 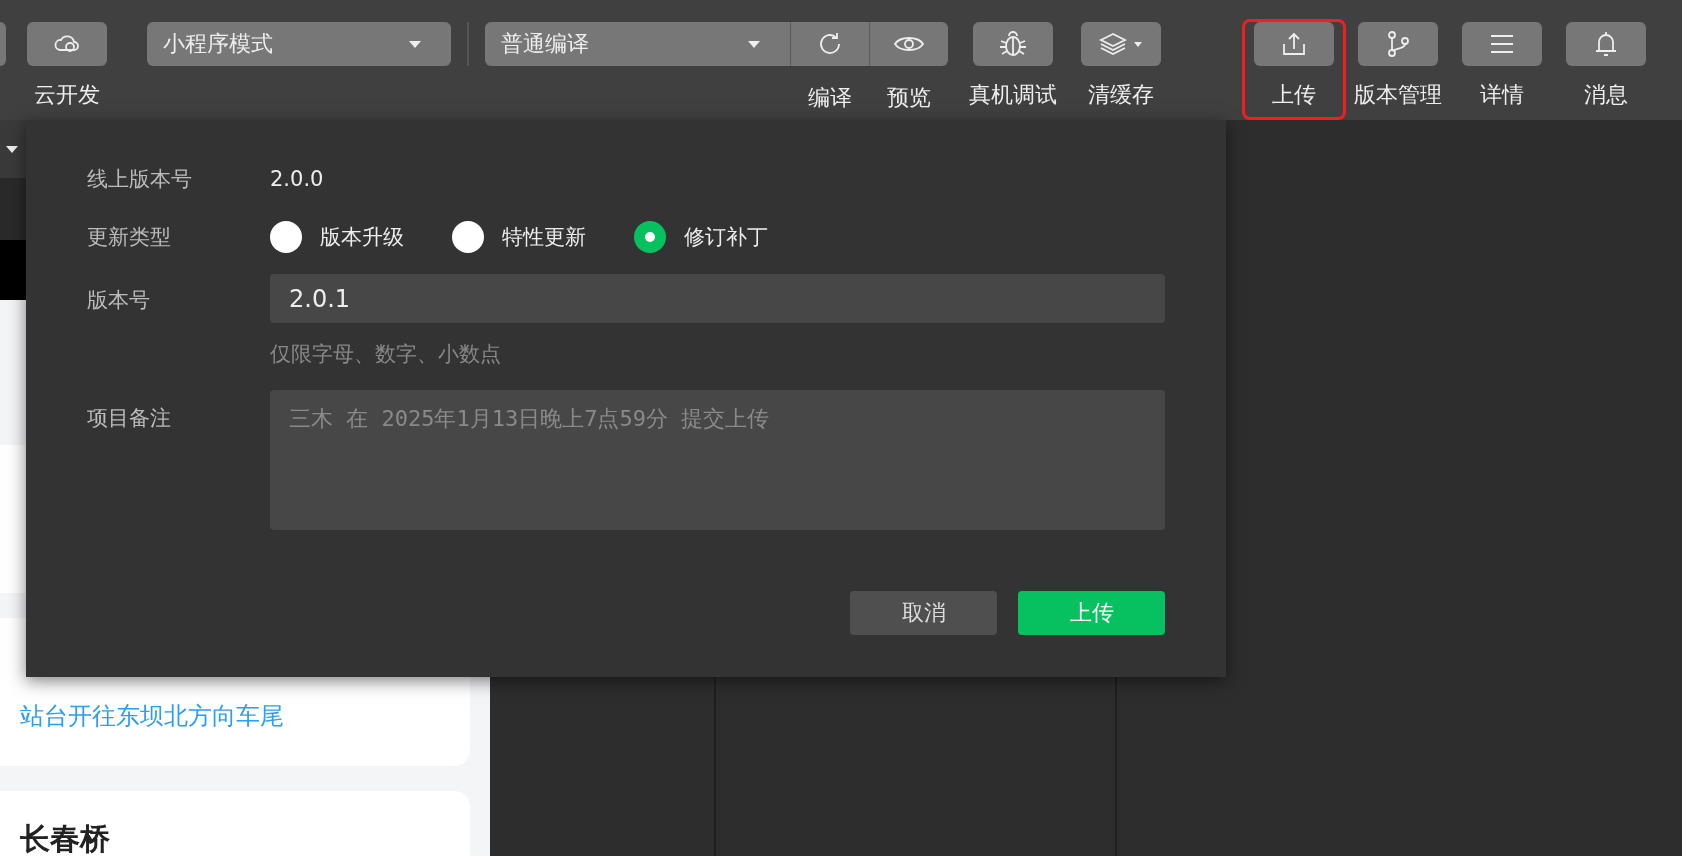 I want to click on bug-icon, so click(x=1013, y=44).